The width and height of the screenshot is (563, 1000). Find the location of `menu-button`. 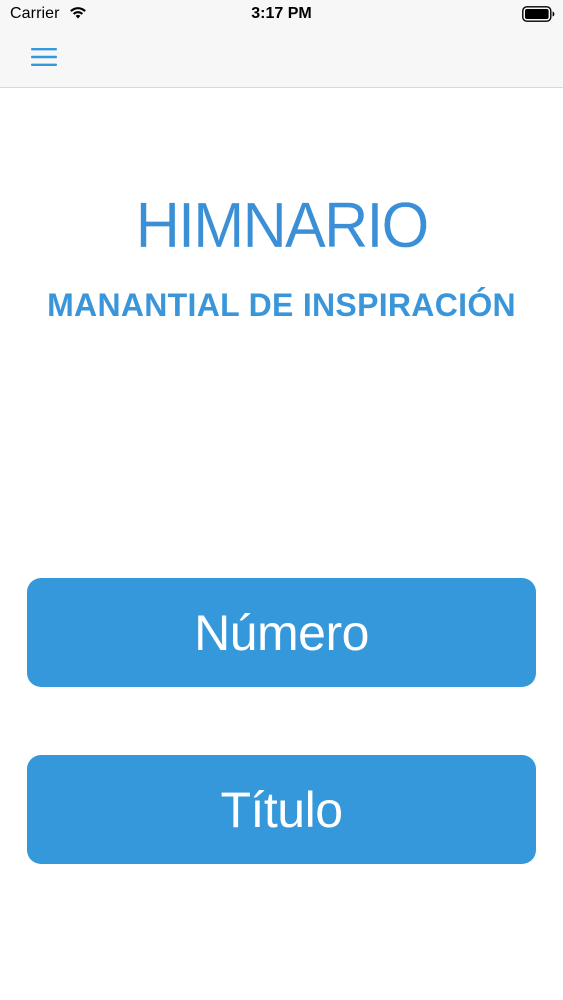

menu-button is located at coordinates (44, 57).